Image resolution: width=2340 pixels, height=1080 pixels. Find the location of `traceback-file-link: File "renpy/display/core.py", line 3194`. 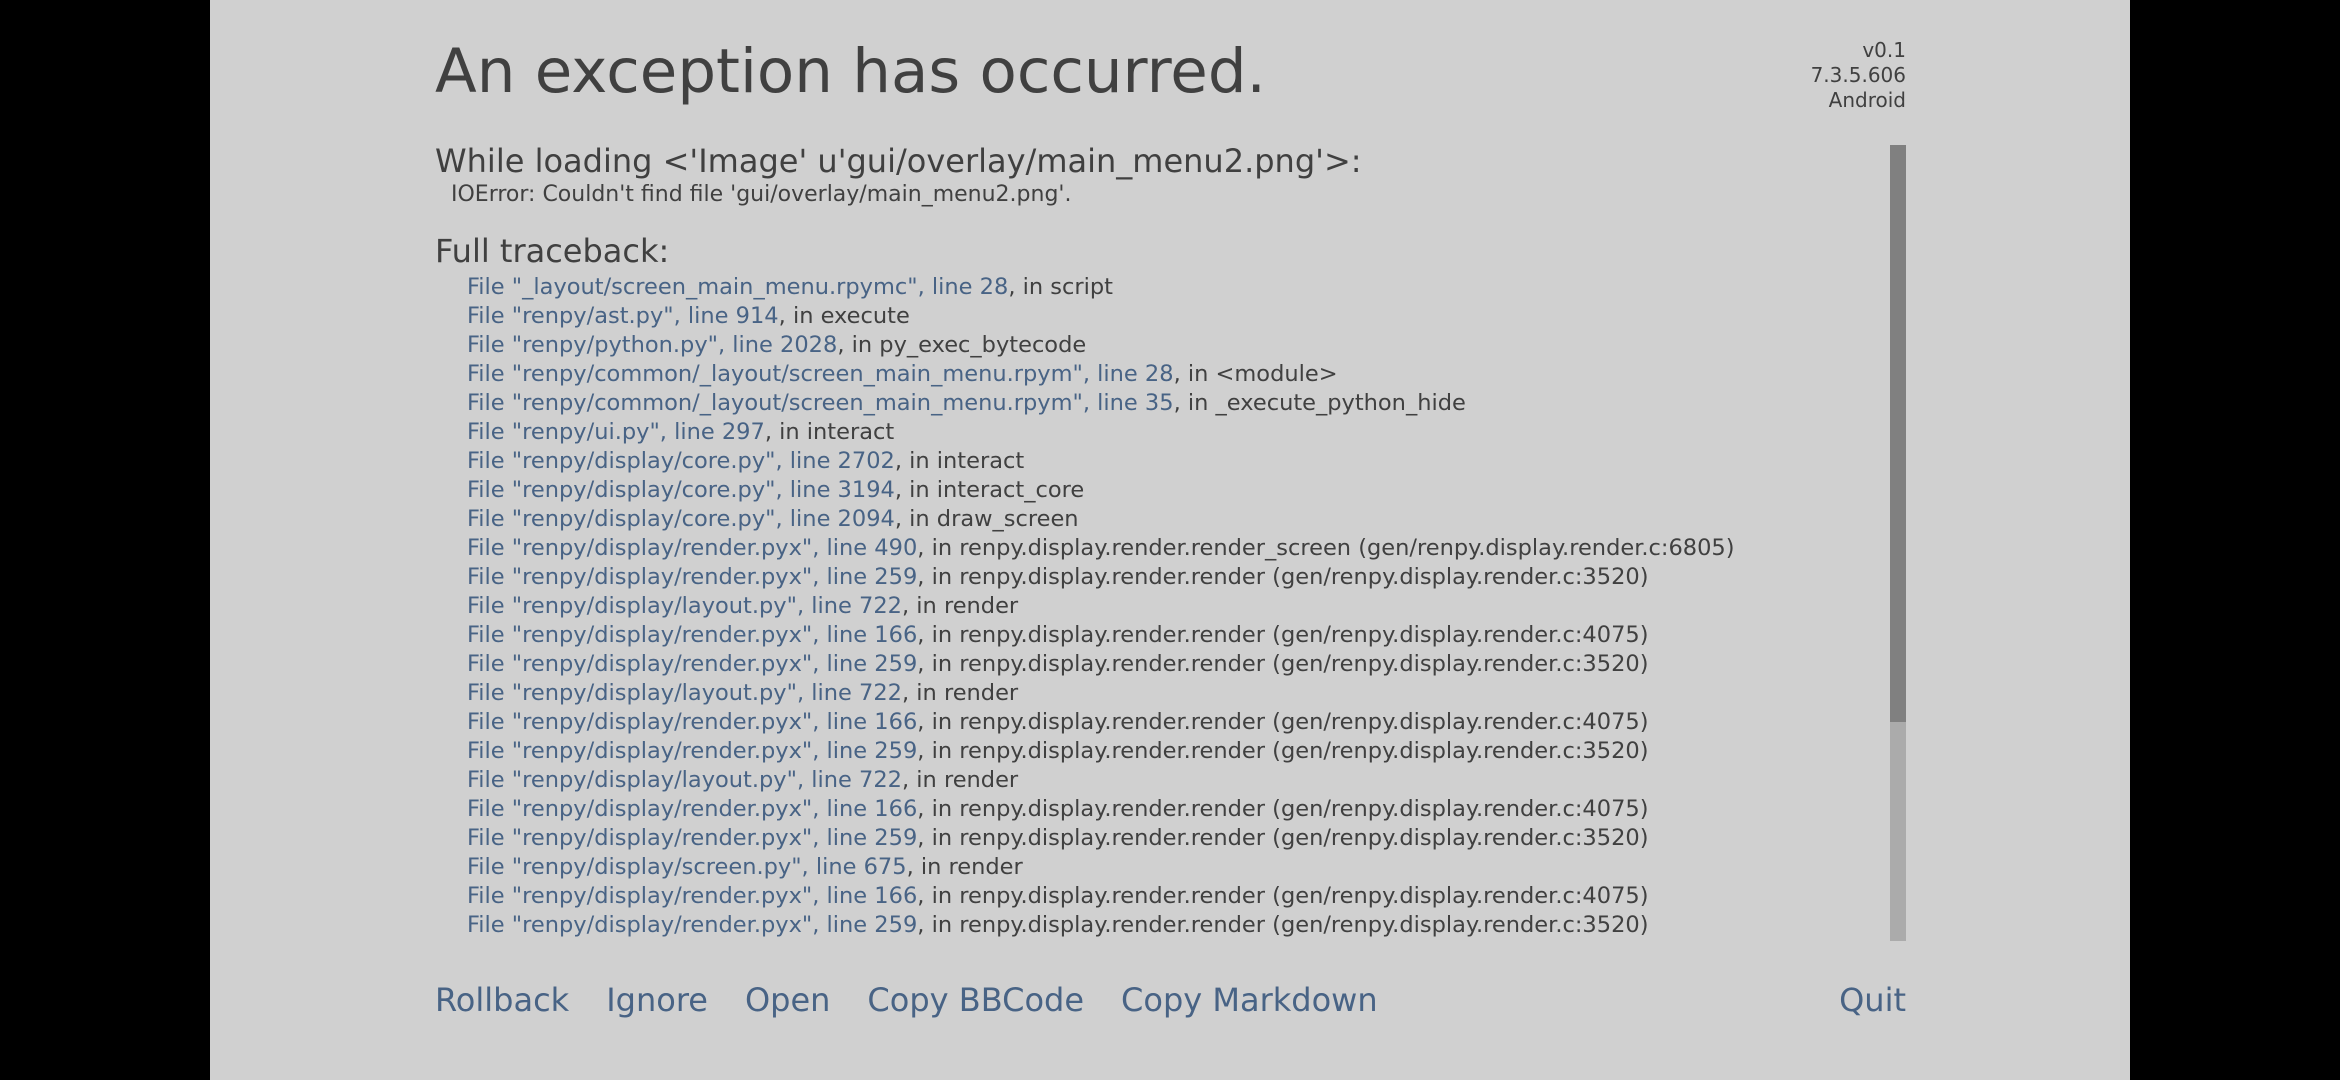

traceback-file-link: File "renpy/display/core.py", line 3194 is located at coordinates (681, 490).